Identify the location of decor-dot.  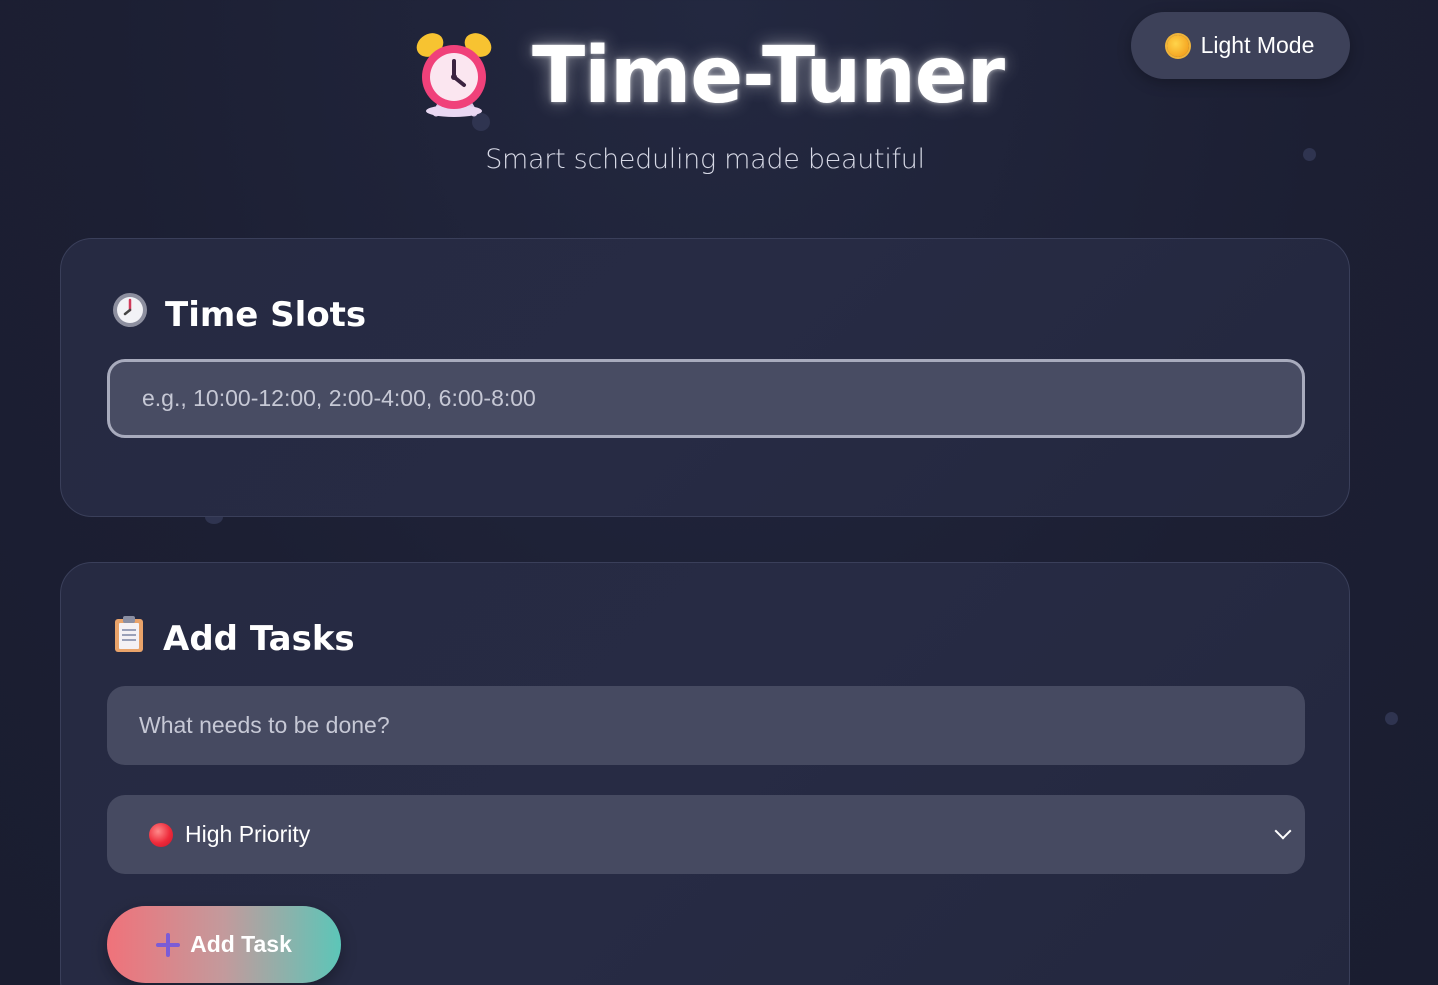
(1391, 718).